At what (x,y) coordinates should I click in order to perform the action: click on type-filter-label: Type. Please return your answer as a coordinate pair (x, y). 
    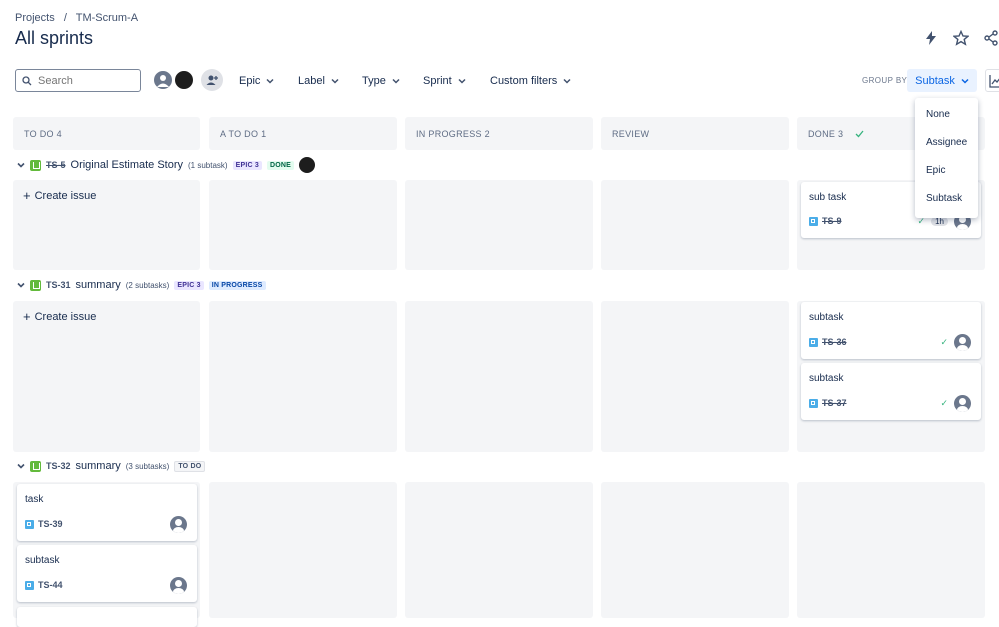
    Looking at the image, I should click on (374, 81).